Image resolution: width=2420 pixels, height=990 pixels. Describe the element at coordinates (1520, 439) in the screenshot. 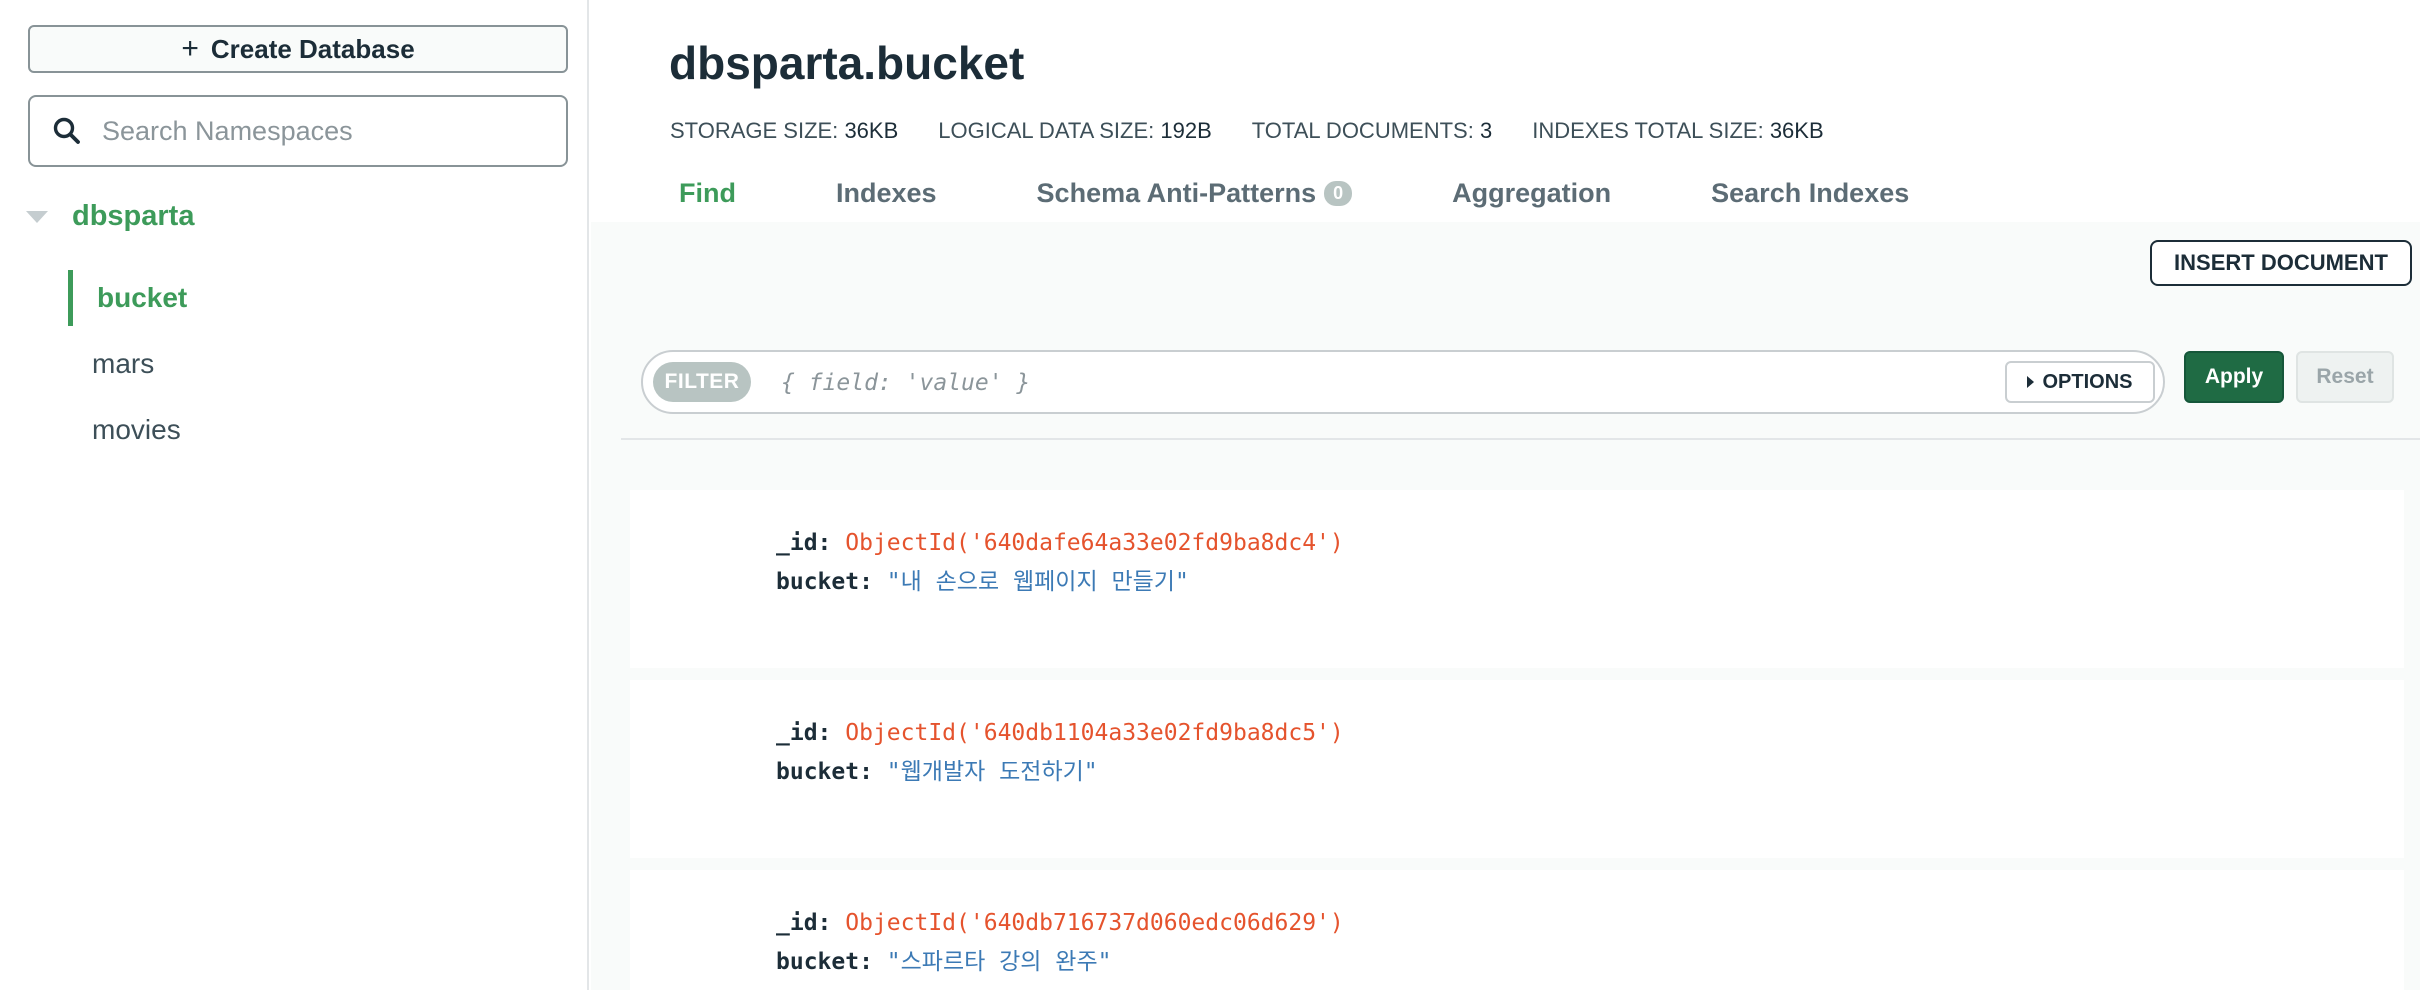

I see `divider` at that location.